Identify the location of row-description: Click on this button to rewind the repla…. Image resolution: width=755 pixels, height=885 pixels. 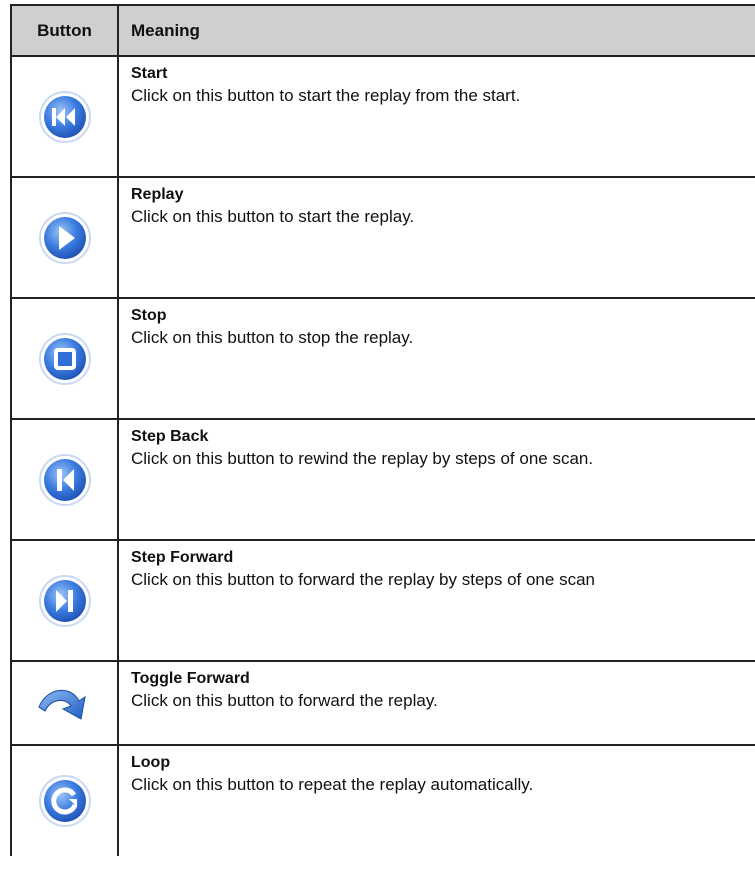
(362, 458).